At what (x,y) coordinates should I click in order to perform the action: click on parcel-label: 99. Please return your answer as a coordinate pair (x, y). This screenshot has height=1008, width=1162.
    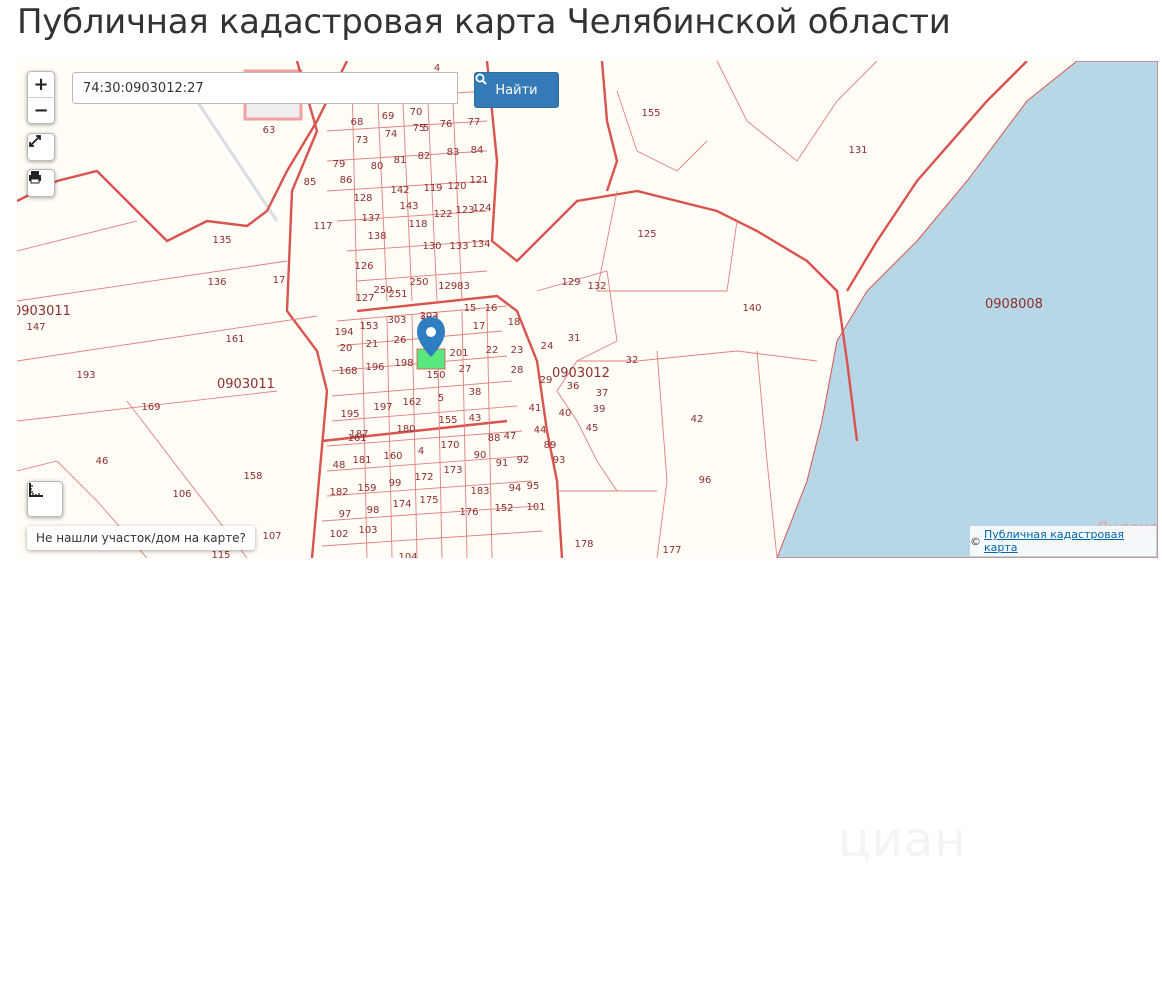
    Looking at the image, I should click on (395, 483).